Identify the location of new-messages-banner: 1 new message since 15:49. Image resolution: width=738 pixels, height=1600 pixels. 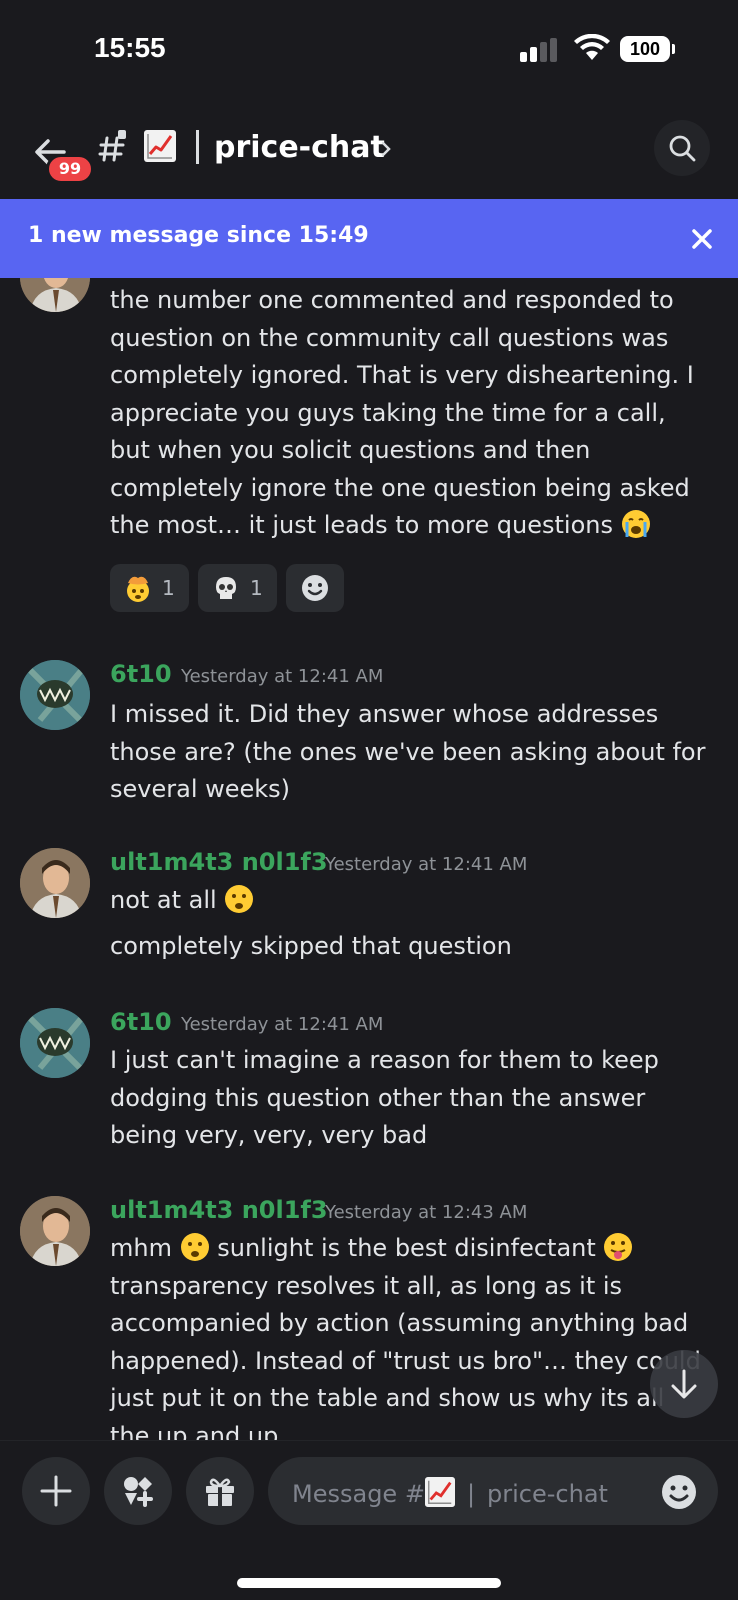
(369, 238).